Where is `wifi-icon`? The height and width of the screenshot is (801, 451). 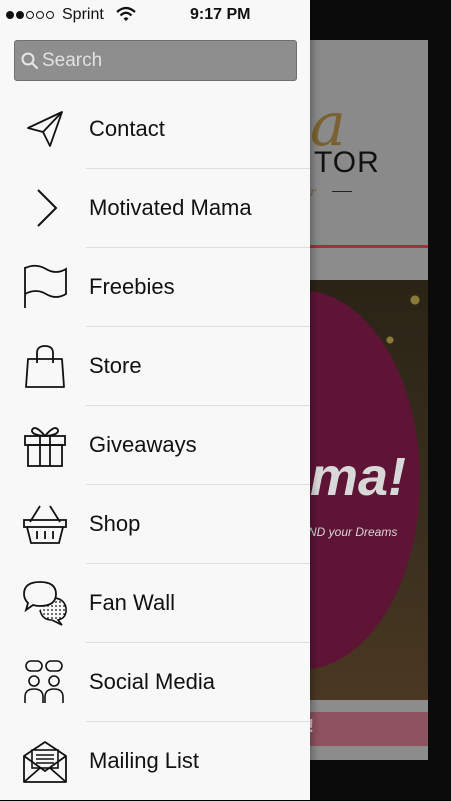 wifi-icon is located at coordinates (126, 13).